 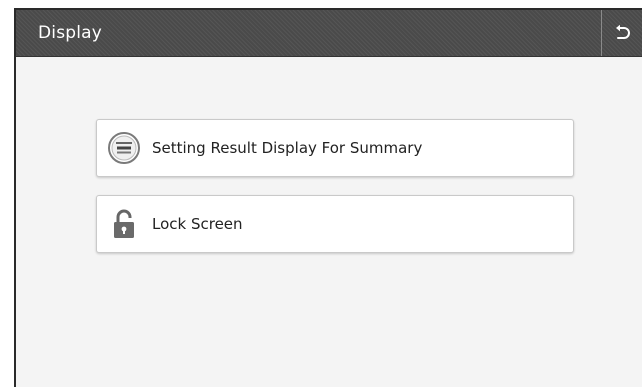 I want to click on back-button, so click(x=621, y=33).